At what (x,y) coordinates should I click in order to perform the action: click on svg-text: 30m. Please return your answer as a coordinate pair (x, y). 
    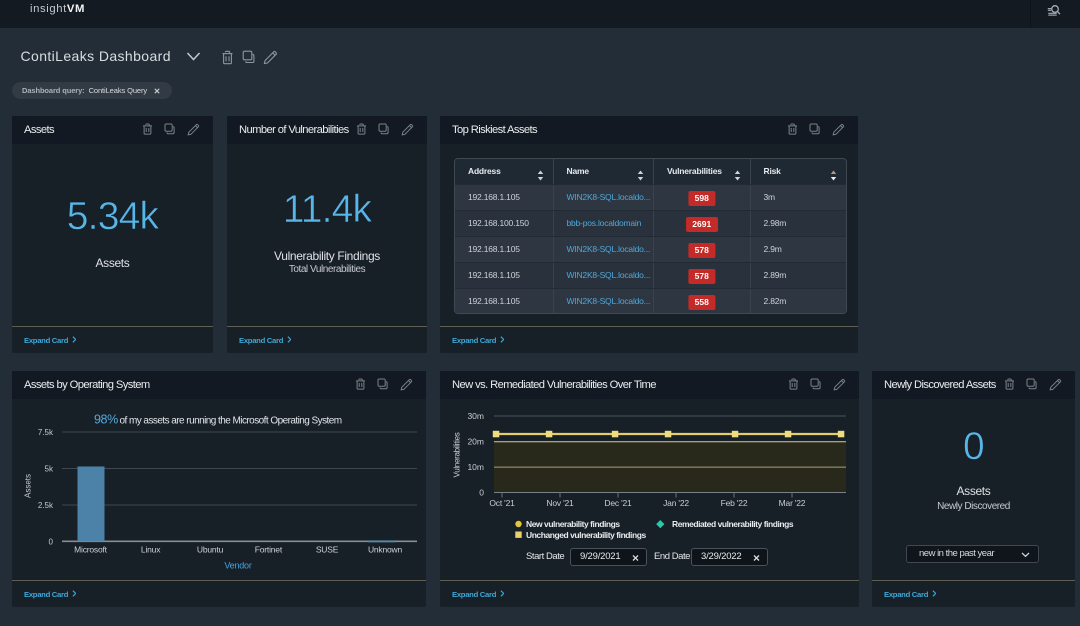
    Looking at the image, I should click on (475, 416).